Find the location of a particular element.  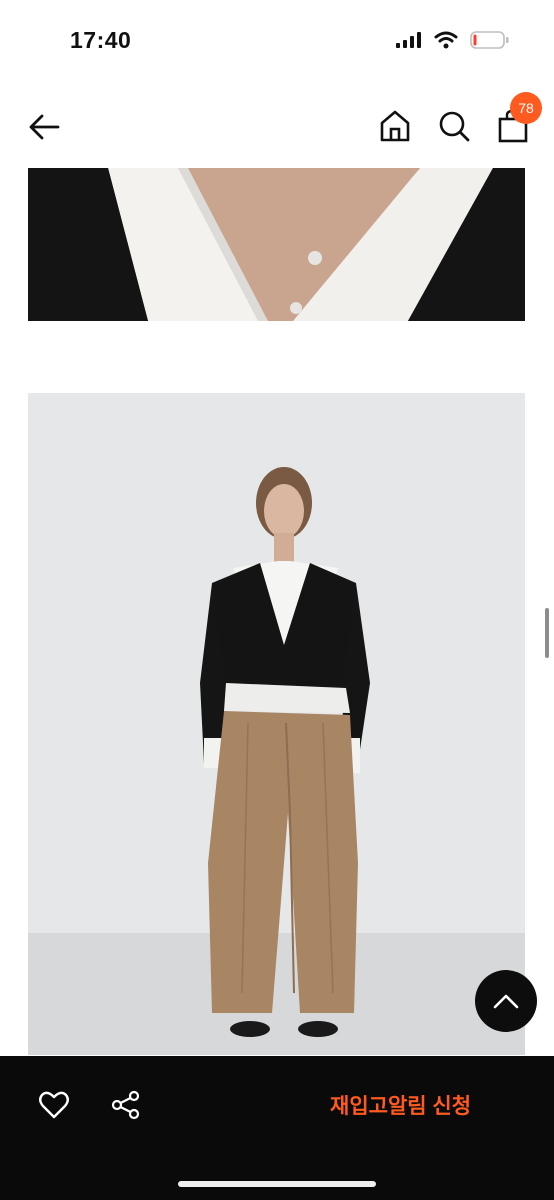

scrollbar-thumb is located at coordinates (547, 633).